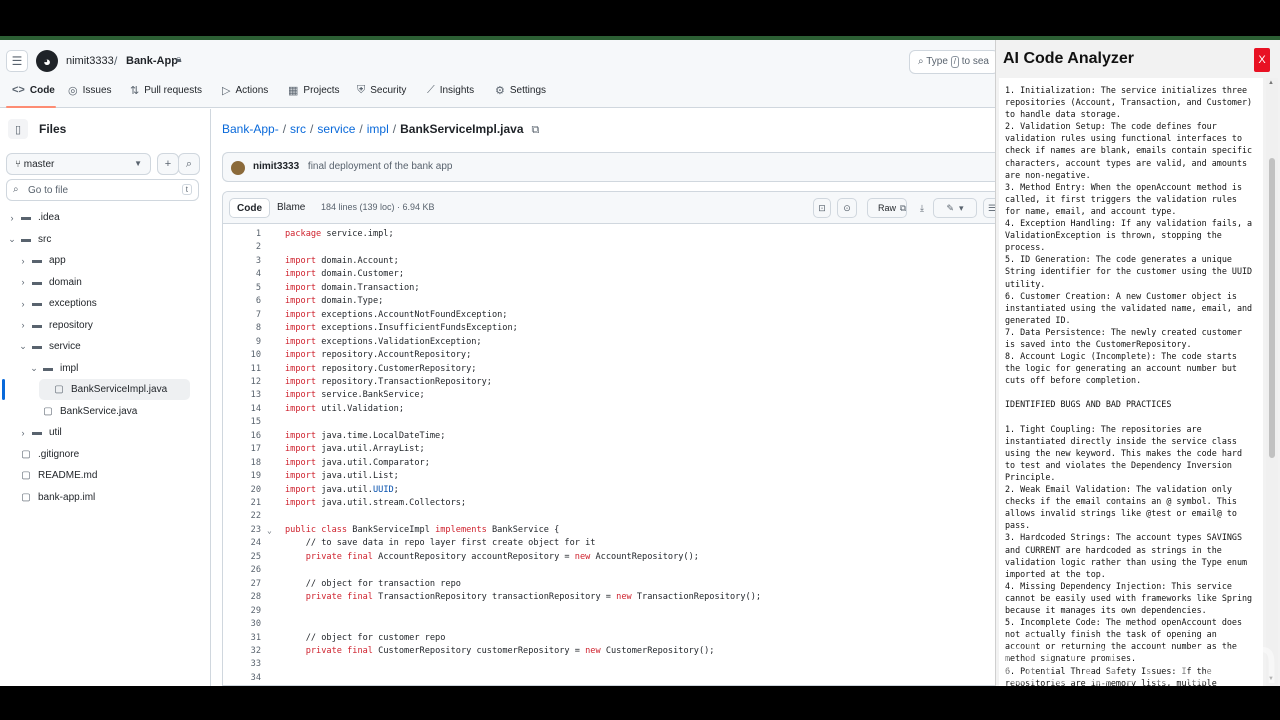  I want to click on line-number: 10, so click(242, 356).